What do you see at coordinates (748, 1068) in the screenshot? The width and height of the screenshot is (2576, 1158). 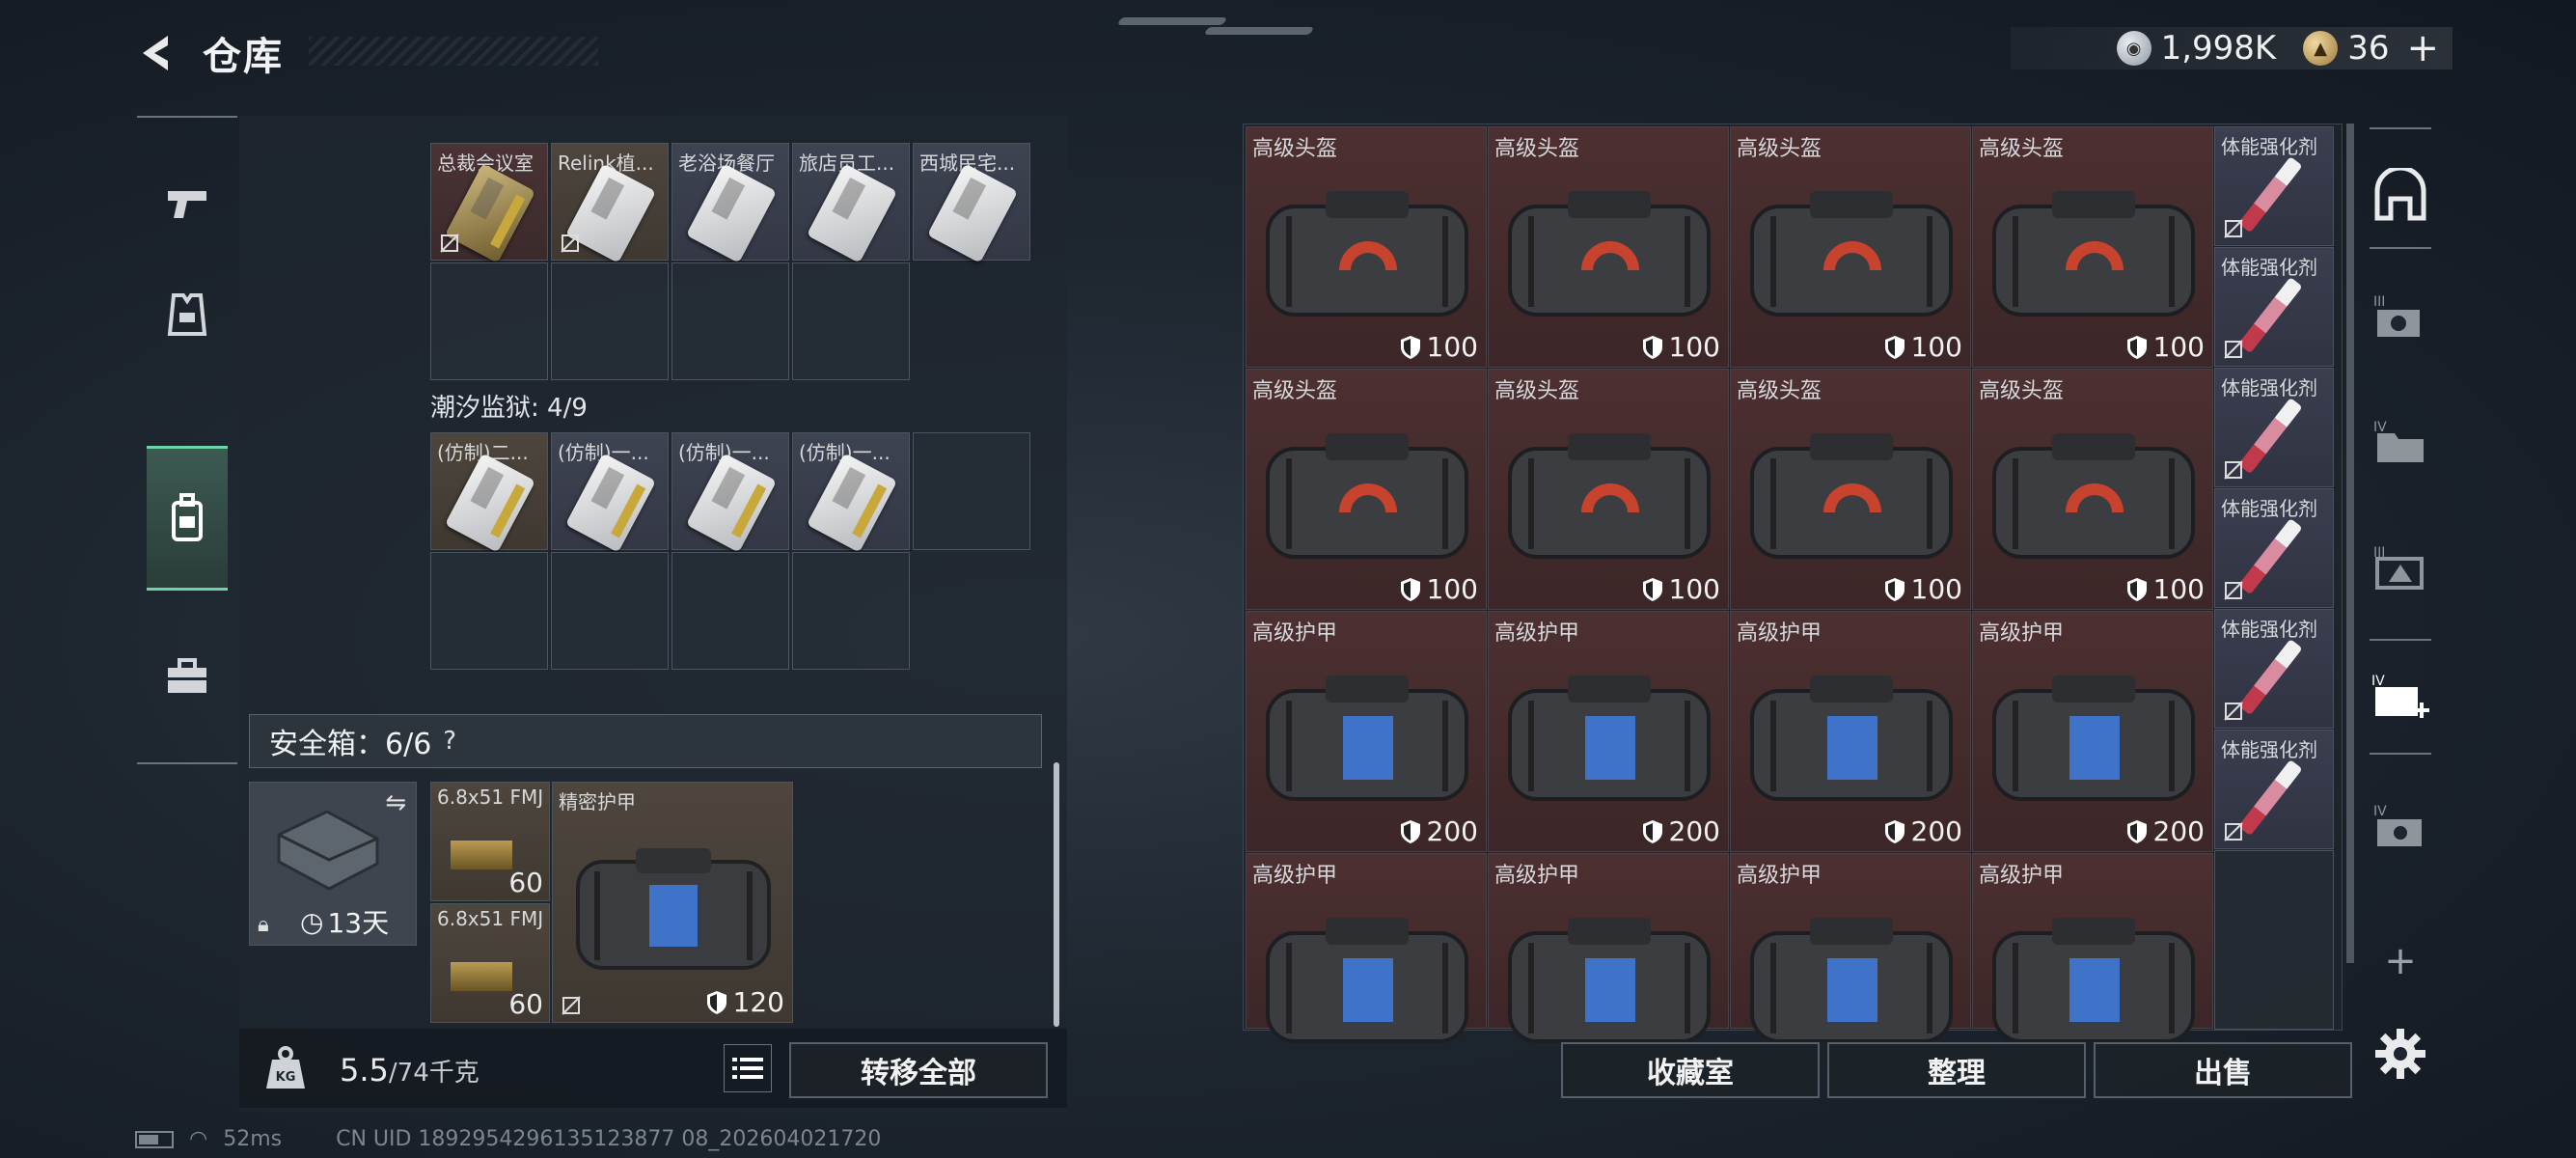 I see `list-view-button` at bounding box center [748, 1068].